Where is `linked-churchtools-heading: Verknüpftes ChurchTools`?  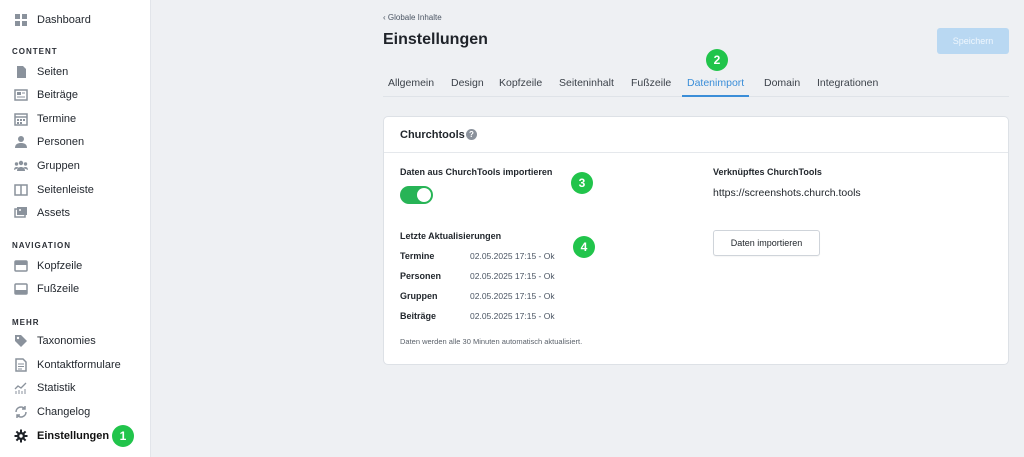 linked-churchtools-heading: Verknüpftes ChurchTools is located at coordinates (767, 172).